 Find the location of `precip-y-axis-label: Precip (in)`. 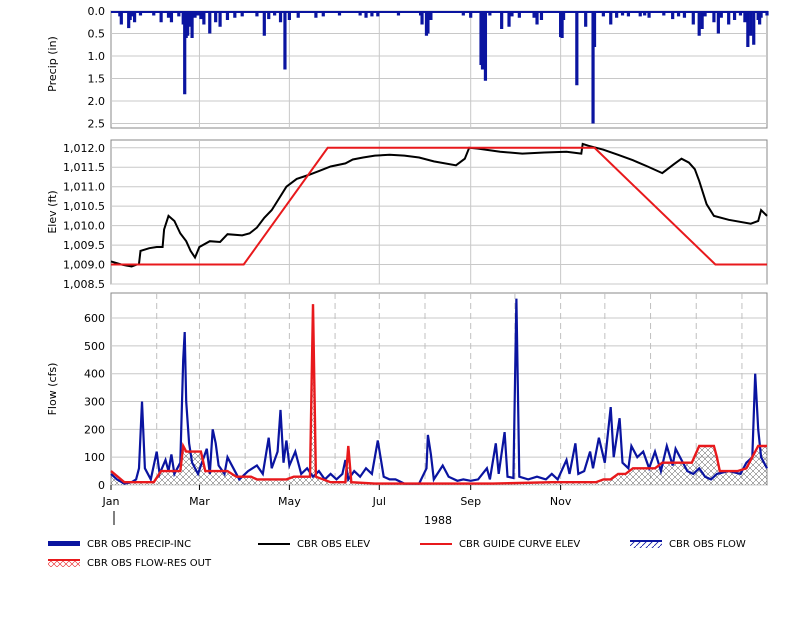

precip-y-axis-label: Precip (in) is located at coordinates (52, 64).